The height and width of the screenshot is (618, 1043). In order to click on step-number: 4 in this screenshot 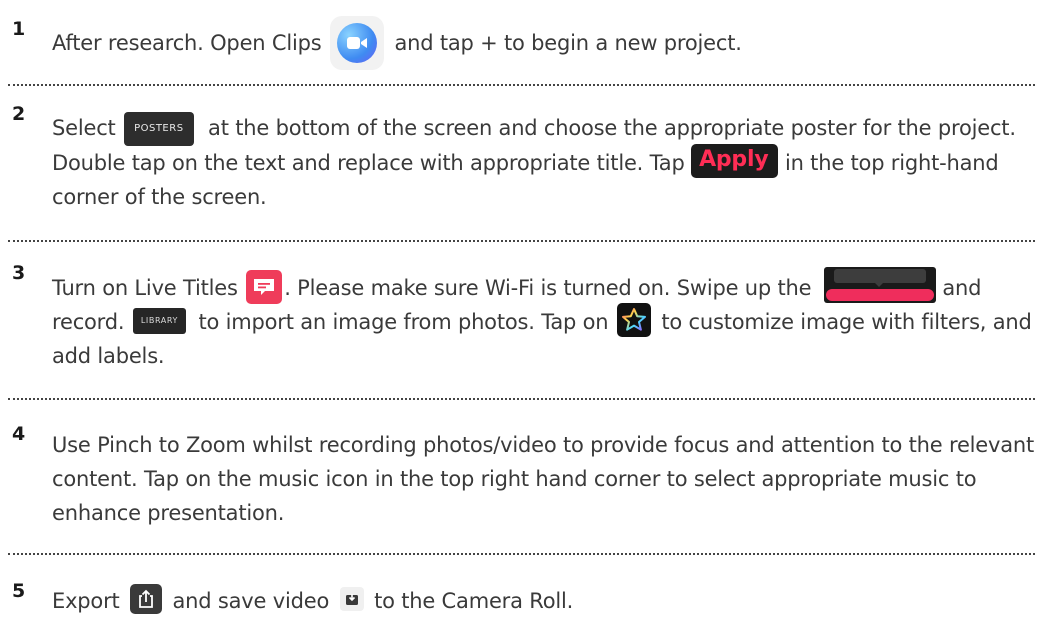, I will do `click(19, 434)`.